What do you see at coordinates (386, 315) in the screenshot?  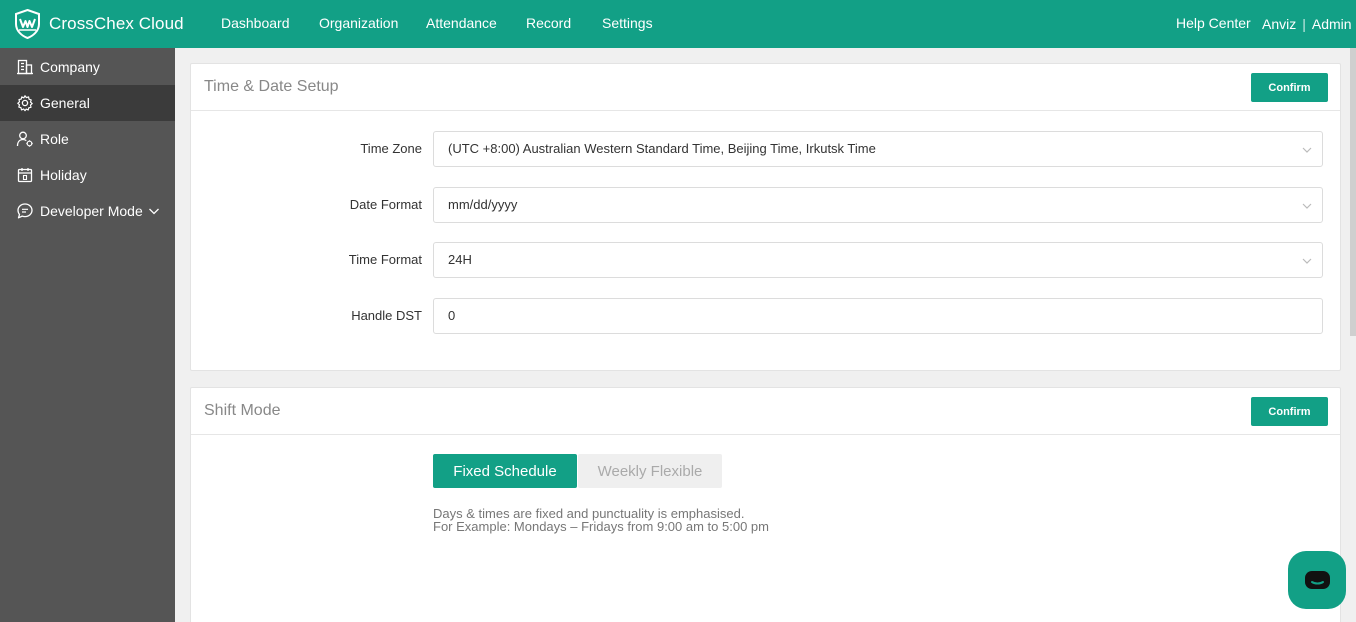 I see `field-label: Handle DST` at bounding box center [386, 315].